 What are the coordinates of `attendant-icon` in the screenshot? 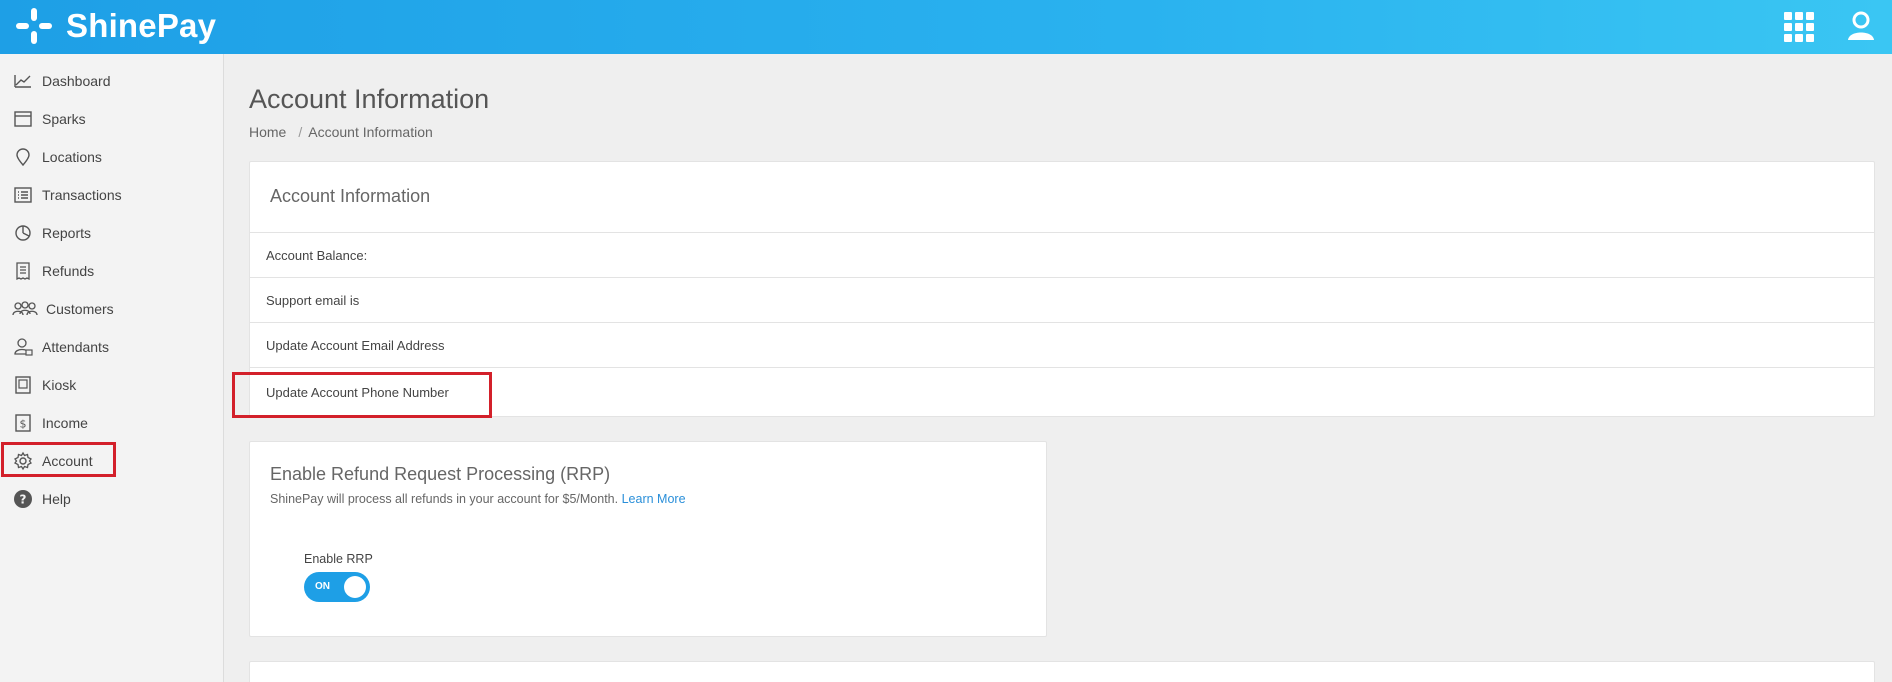 It's located at (23, 347).